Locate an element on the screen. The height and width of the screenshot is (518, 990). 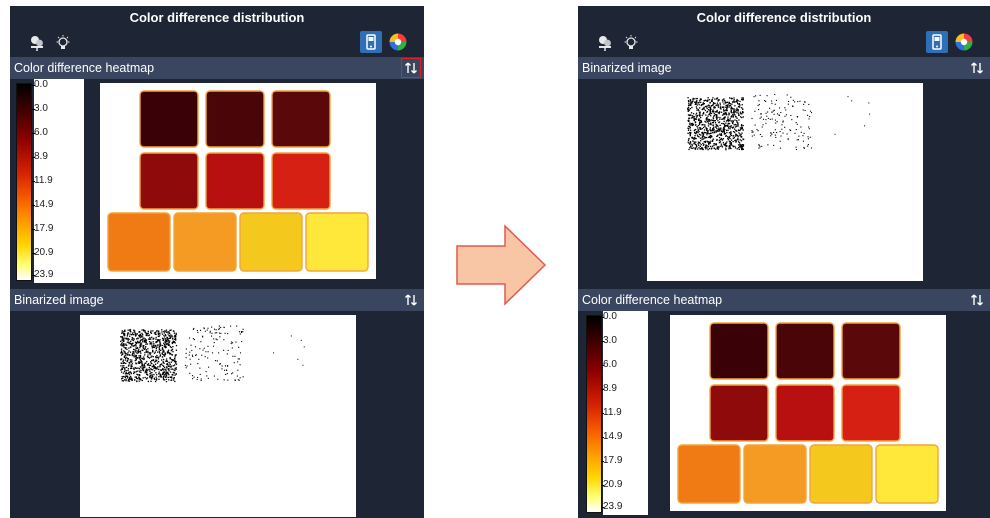
right-arrow-icon is located at coordinates (501, 267).